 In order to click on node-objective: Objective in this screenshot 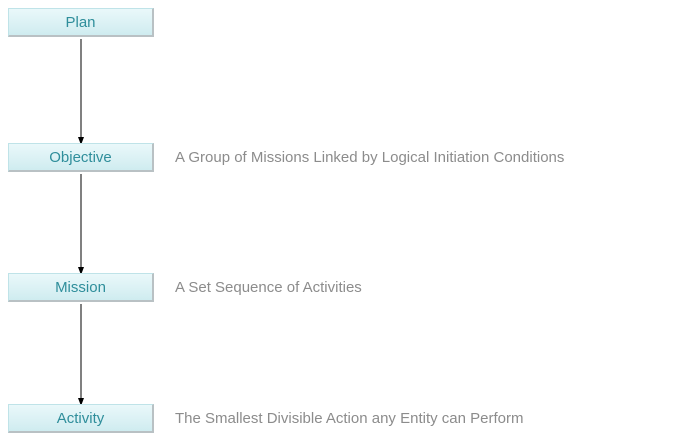, I will do `click(81, 157)`.